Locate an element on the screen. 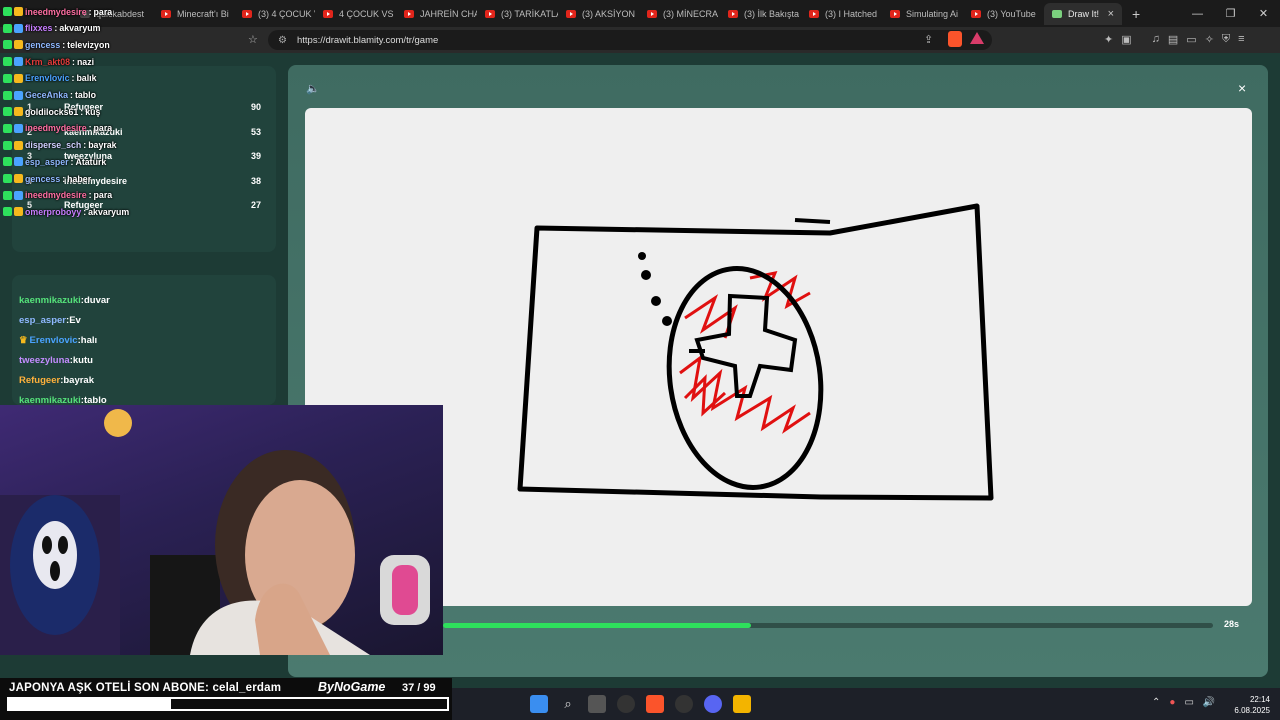  obs-icon is located at coordinates (684, 704).